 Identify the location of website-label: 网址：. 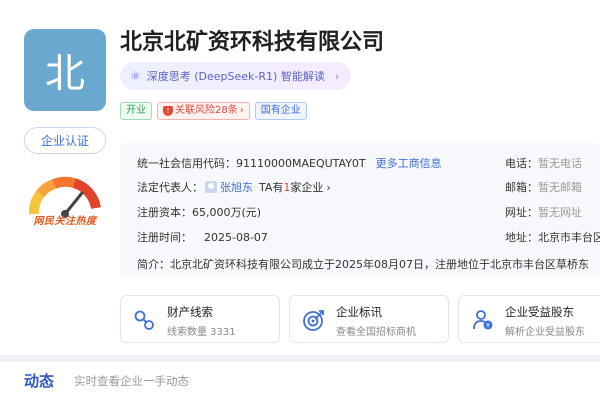
(521, 212).